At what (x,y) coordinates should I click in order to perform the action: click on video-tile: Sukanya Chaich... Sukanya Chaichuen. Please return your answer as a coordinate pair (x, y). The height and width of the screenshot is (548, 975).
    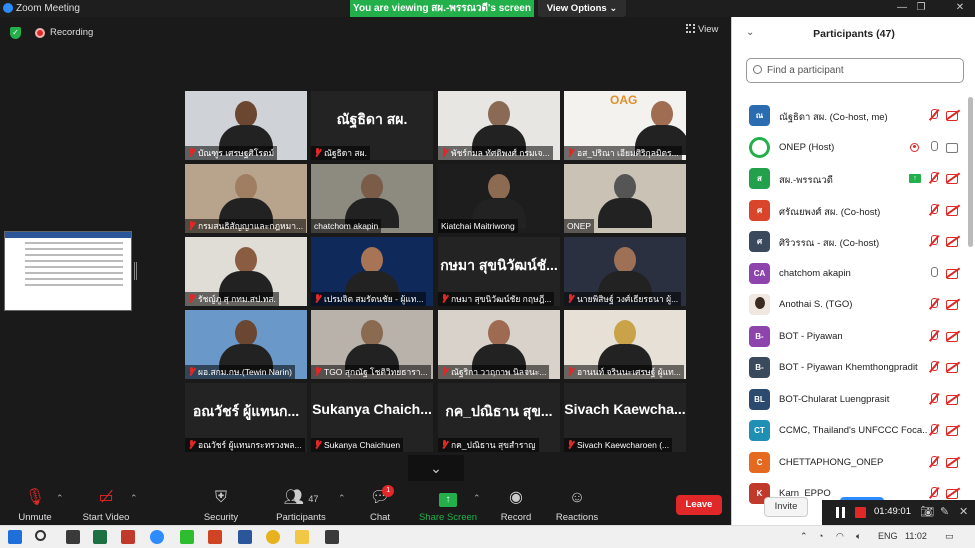
    Looking at the image, I should click on (372, 417).